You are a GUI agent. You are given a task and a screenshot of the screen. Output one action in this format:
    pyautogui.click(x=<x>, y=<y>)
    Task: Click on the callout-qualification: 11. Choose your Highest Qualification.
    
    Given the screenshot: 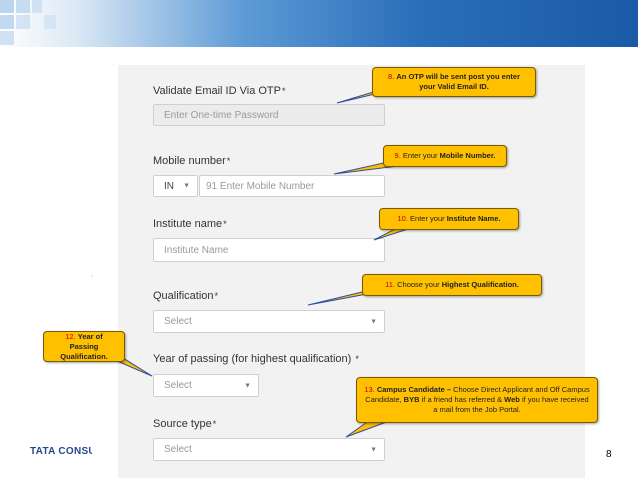 What is the action you would take?
    pyautogui.click(x=452, y=285)
    